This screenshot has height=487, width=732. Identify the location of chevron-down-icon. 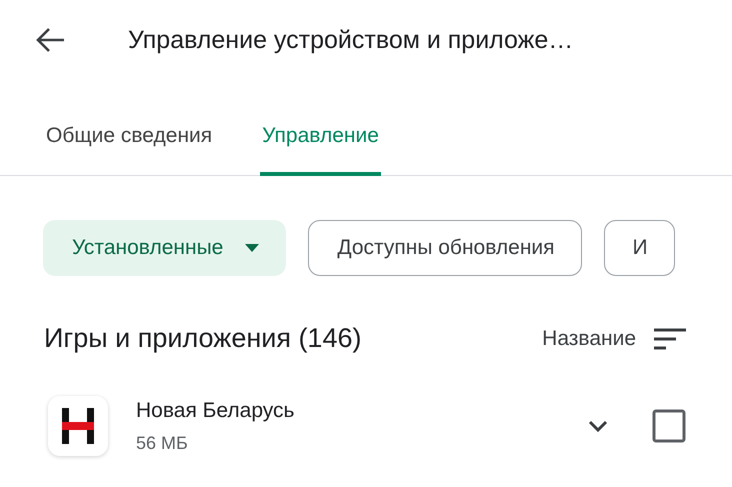
(598, 426).